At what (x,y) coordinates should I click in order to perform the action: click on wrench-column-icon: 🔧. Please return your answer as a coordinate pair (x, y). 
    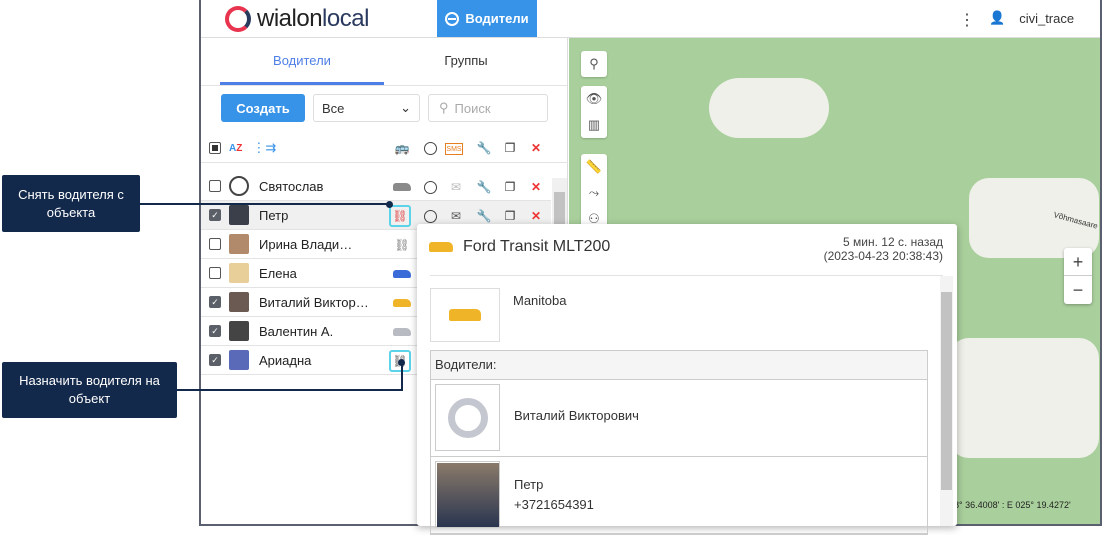
    Looking at the image, I should click on (484, 148).